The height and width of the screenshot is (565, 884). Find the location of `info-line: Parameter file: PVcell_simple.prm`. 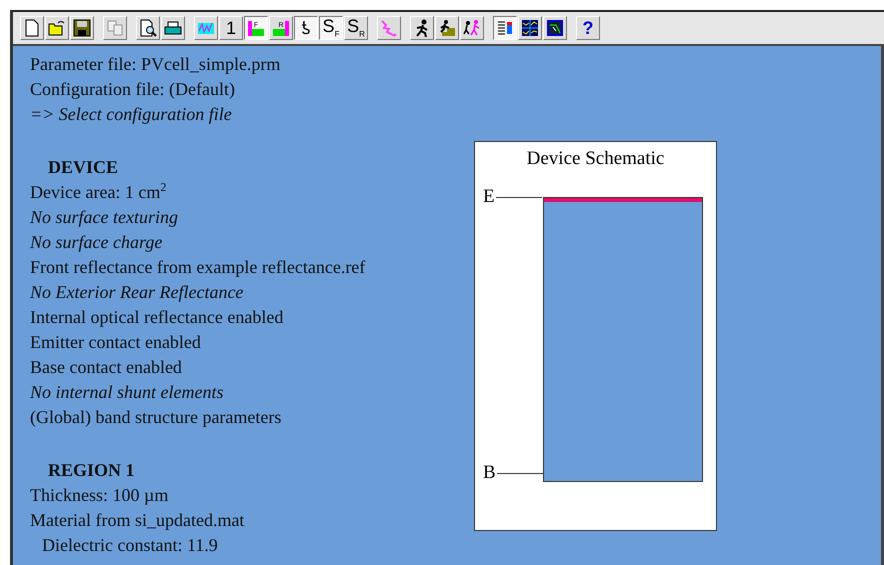

info-line: Parameter file: PVcell_simple.prm is located at coordinates (156, 64).